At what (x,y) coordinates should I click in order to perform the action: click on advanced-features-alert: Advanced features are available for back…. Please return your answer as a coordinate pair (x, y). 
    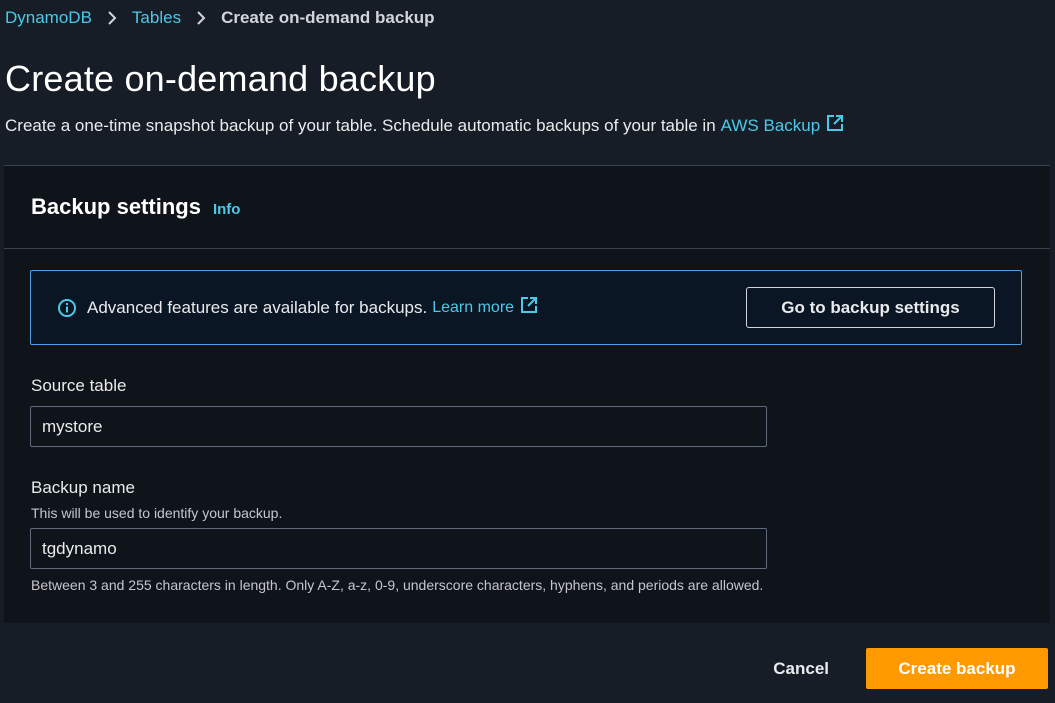
    Looking at the image, I should click on (526, 307).